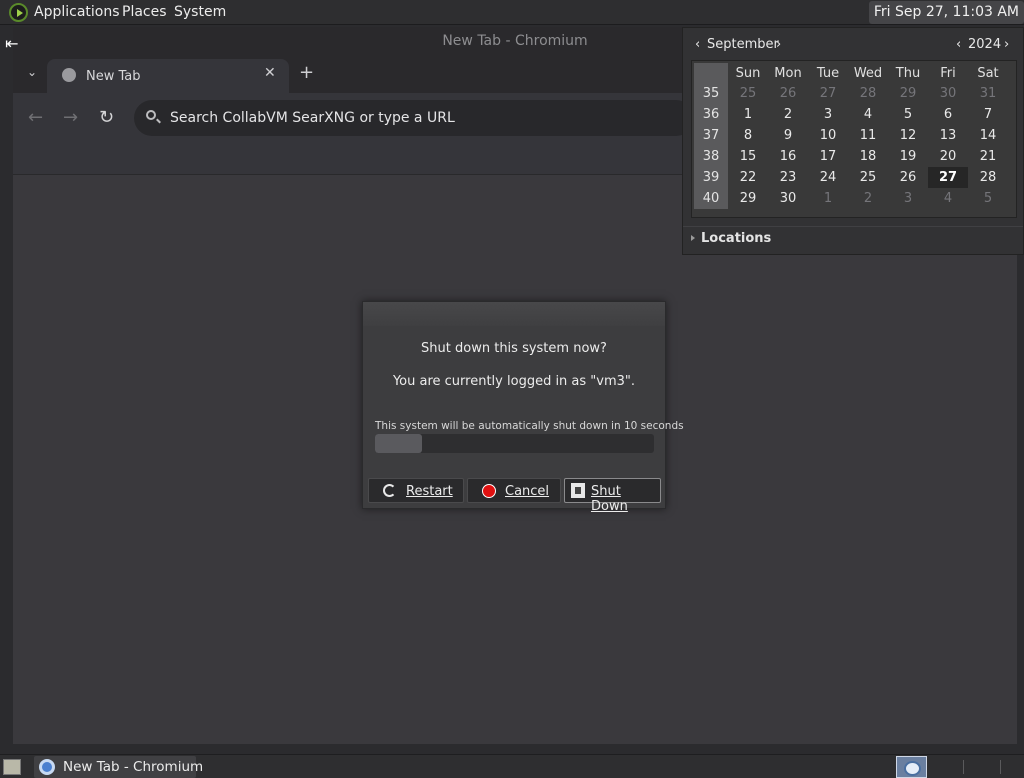 This screenshot has width=1024, height=778. What do you see at coordinates (988, 93) in the screenshot?
I see `day-cell: 31` at bounding box center [988, 93].